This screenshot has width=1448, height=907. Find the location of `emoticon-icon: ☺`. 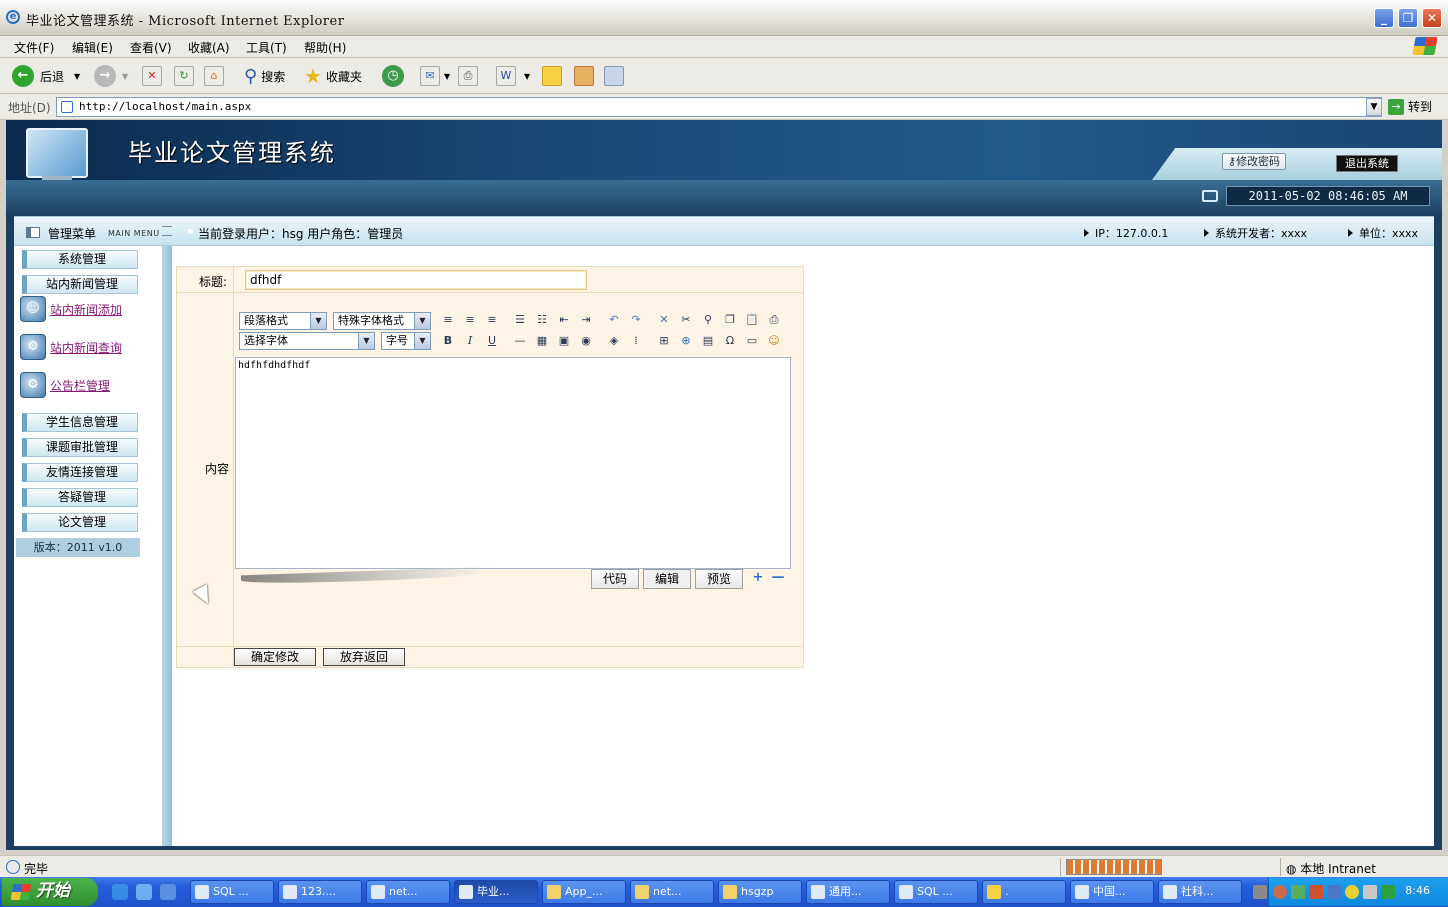

emoticon-icon: ☺ is located at coordinates (774, 341).